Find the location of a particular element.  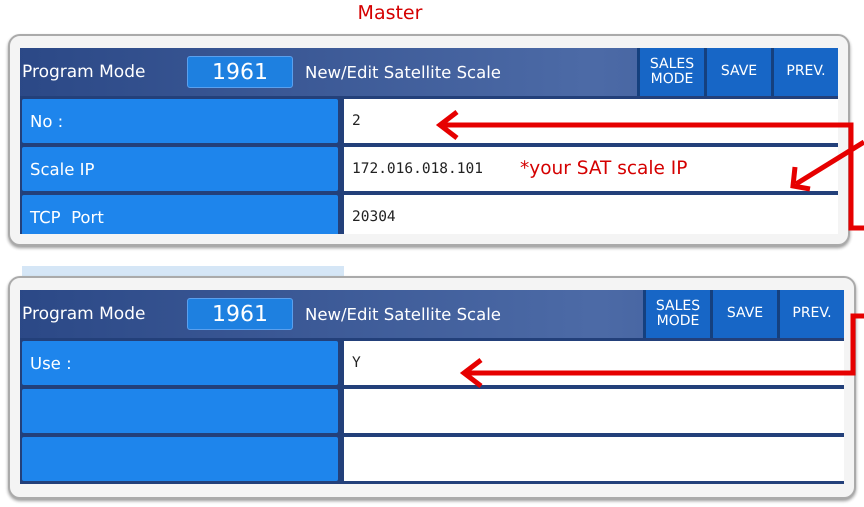

input-field: Y is located at coordinates (594, 363).